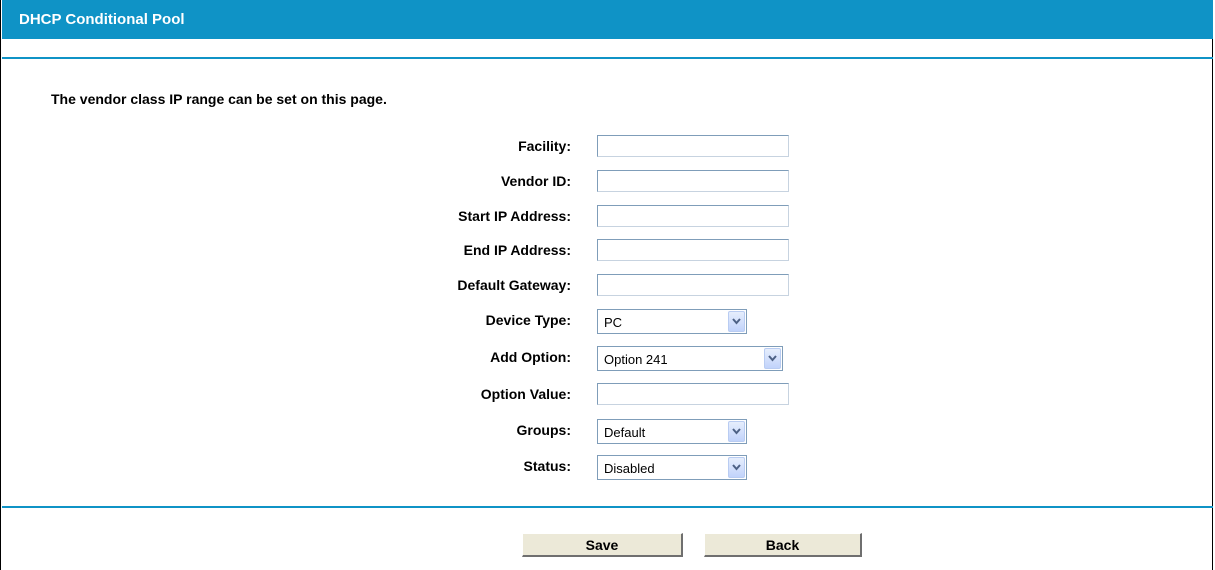  What do you see at coordinates (693, 285) in the screenshot?
I see `default-gateway-input` at bounding box center [693, 285].